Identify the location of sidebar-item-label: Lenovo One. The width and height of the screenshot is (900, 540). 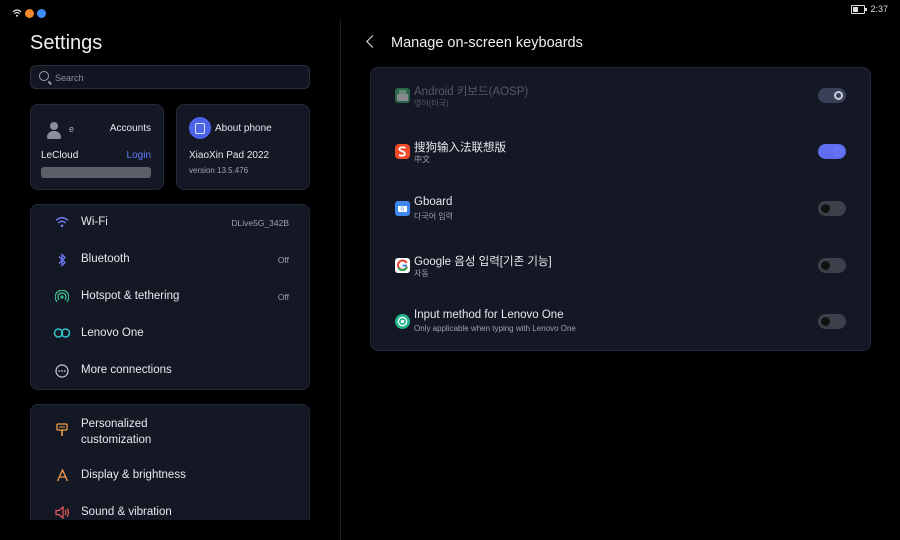
(112, 333).